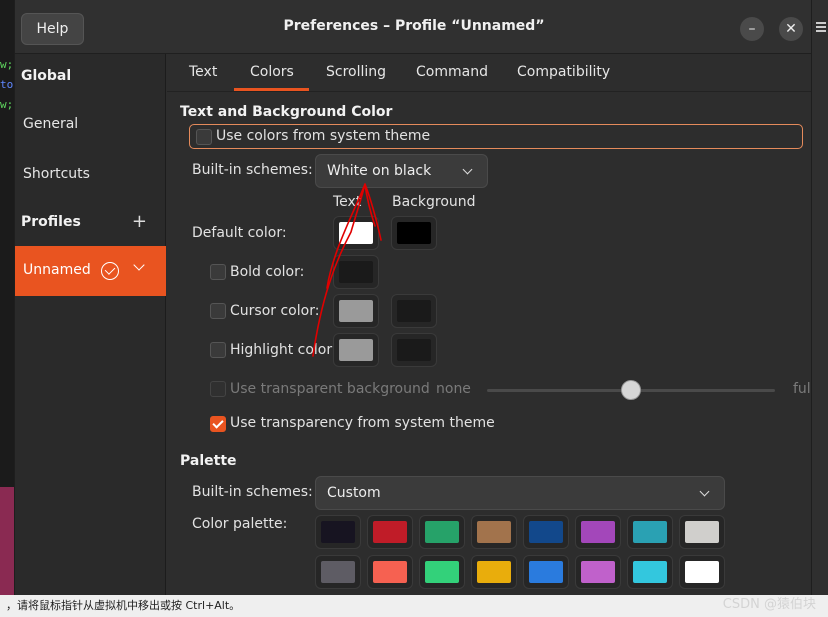  Describe the element at coordinates (631, 390) in the screenshot. I see `transparency-slider-handle` at that location.